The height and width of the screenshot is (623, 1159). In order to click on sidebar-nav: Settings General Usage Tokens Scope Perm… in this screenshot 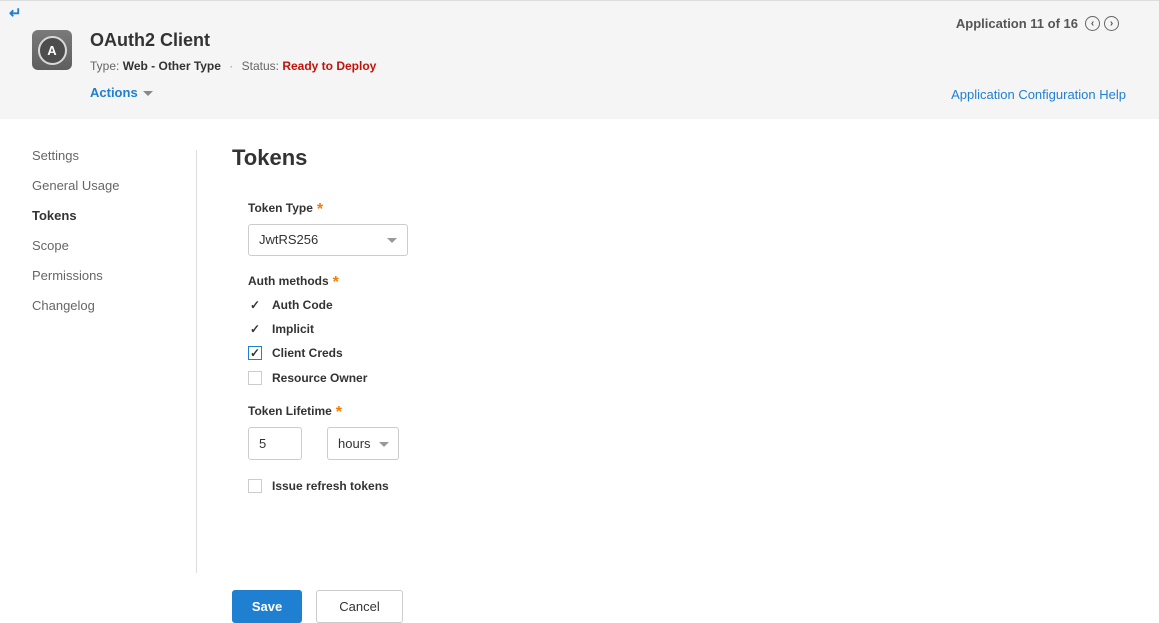, I will do `click(75, 238)`.